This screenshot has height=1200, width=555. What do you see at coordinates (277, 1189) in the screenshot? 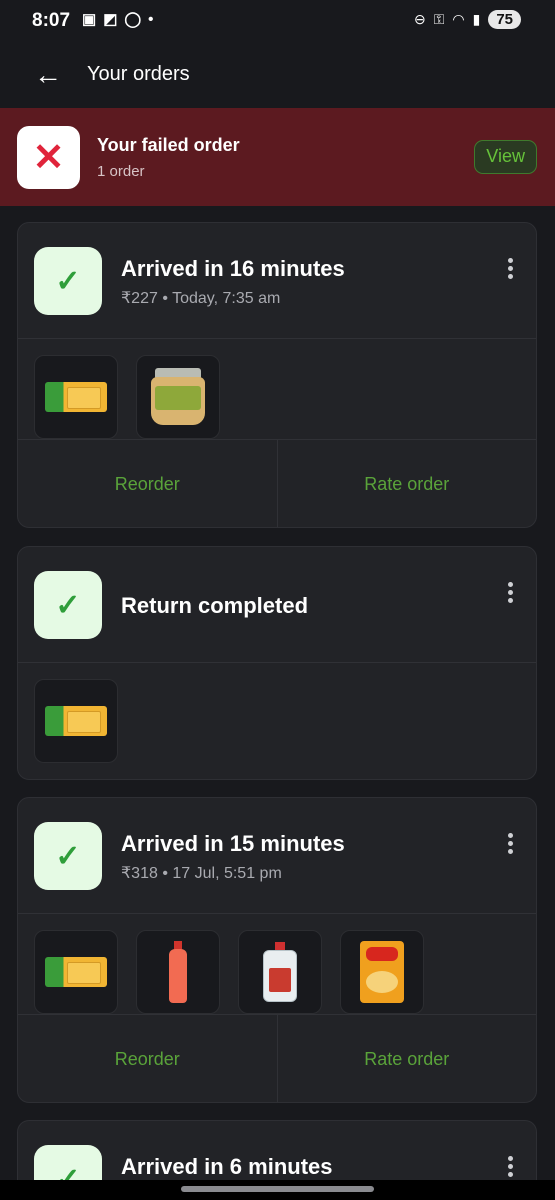
I see `home-gesture-bar` at bounding box center [277, 1189].